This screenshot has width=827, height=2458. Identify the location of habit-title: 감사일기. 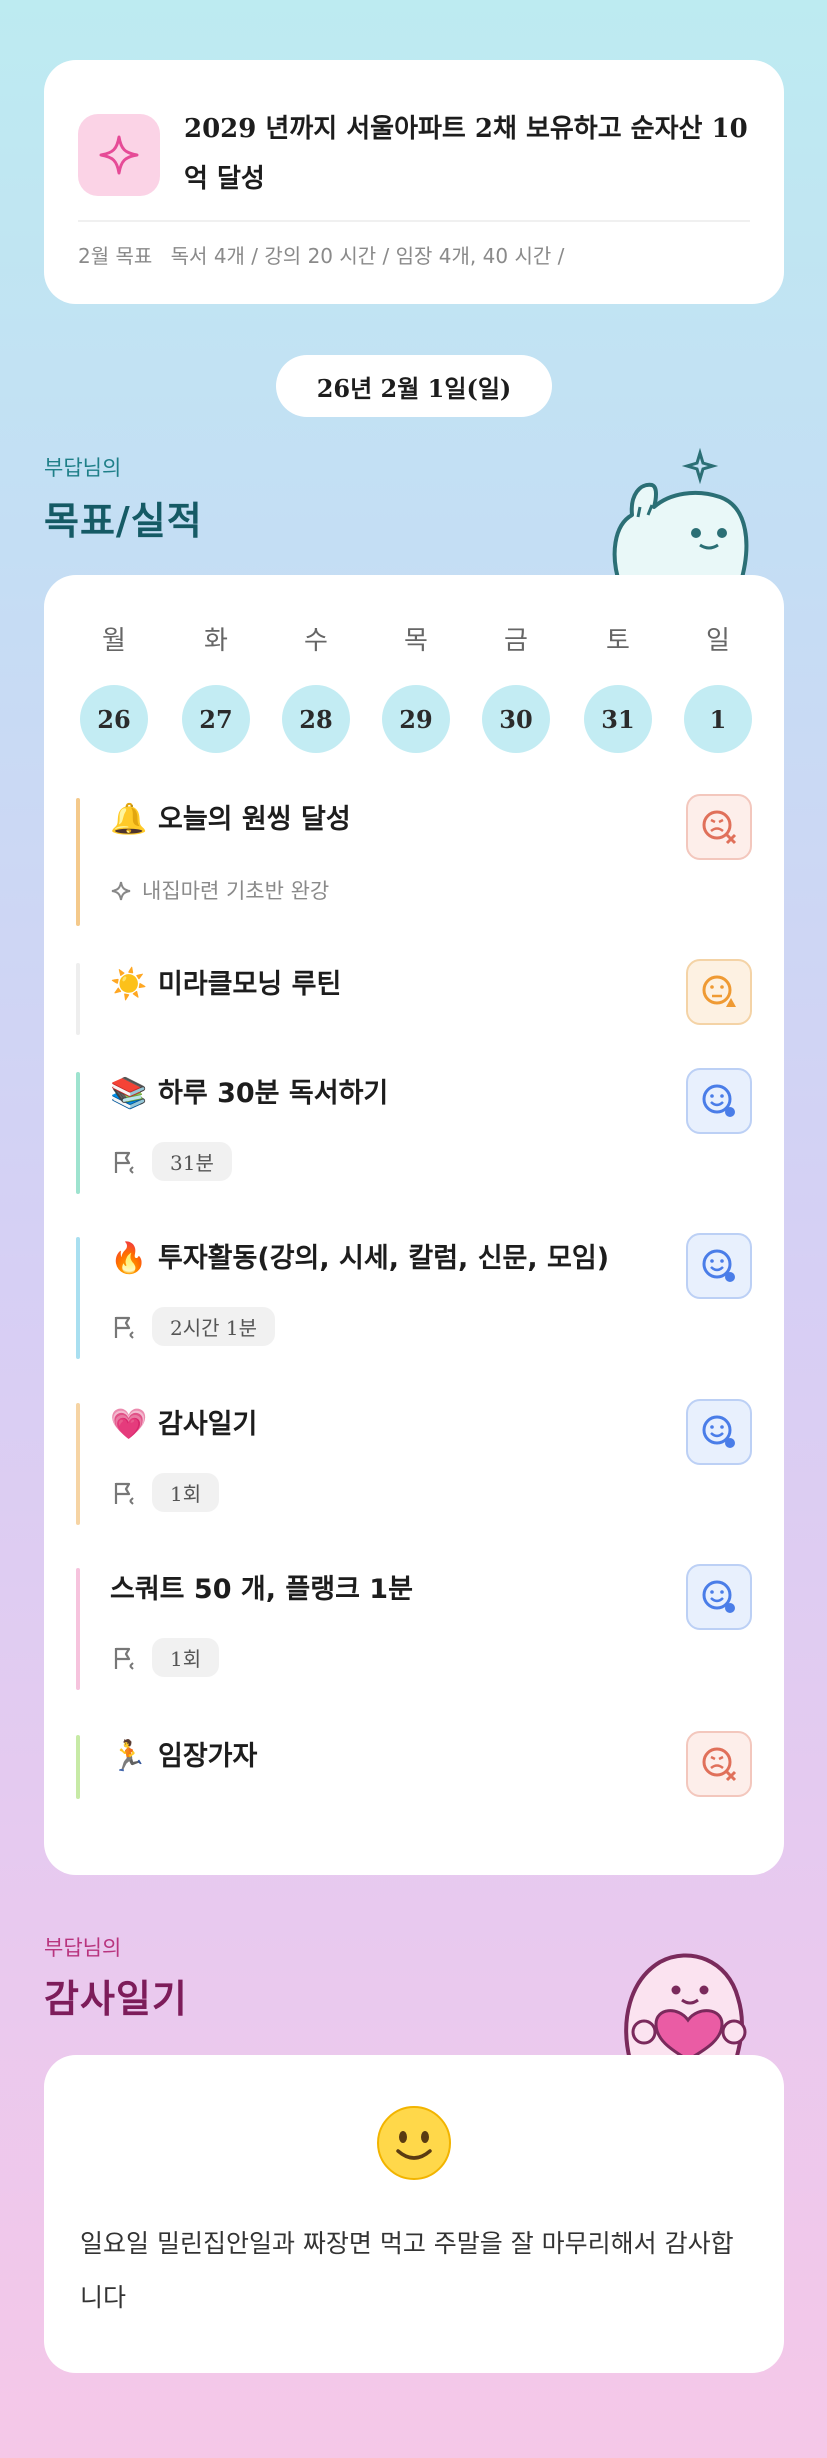
(208, 1424).